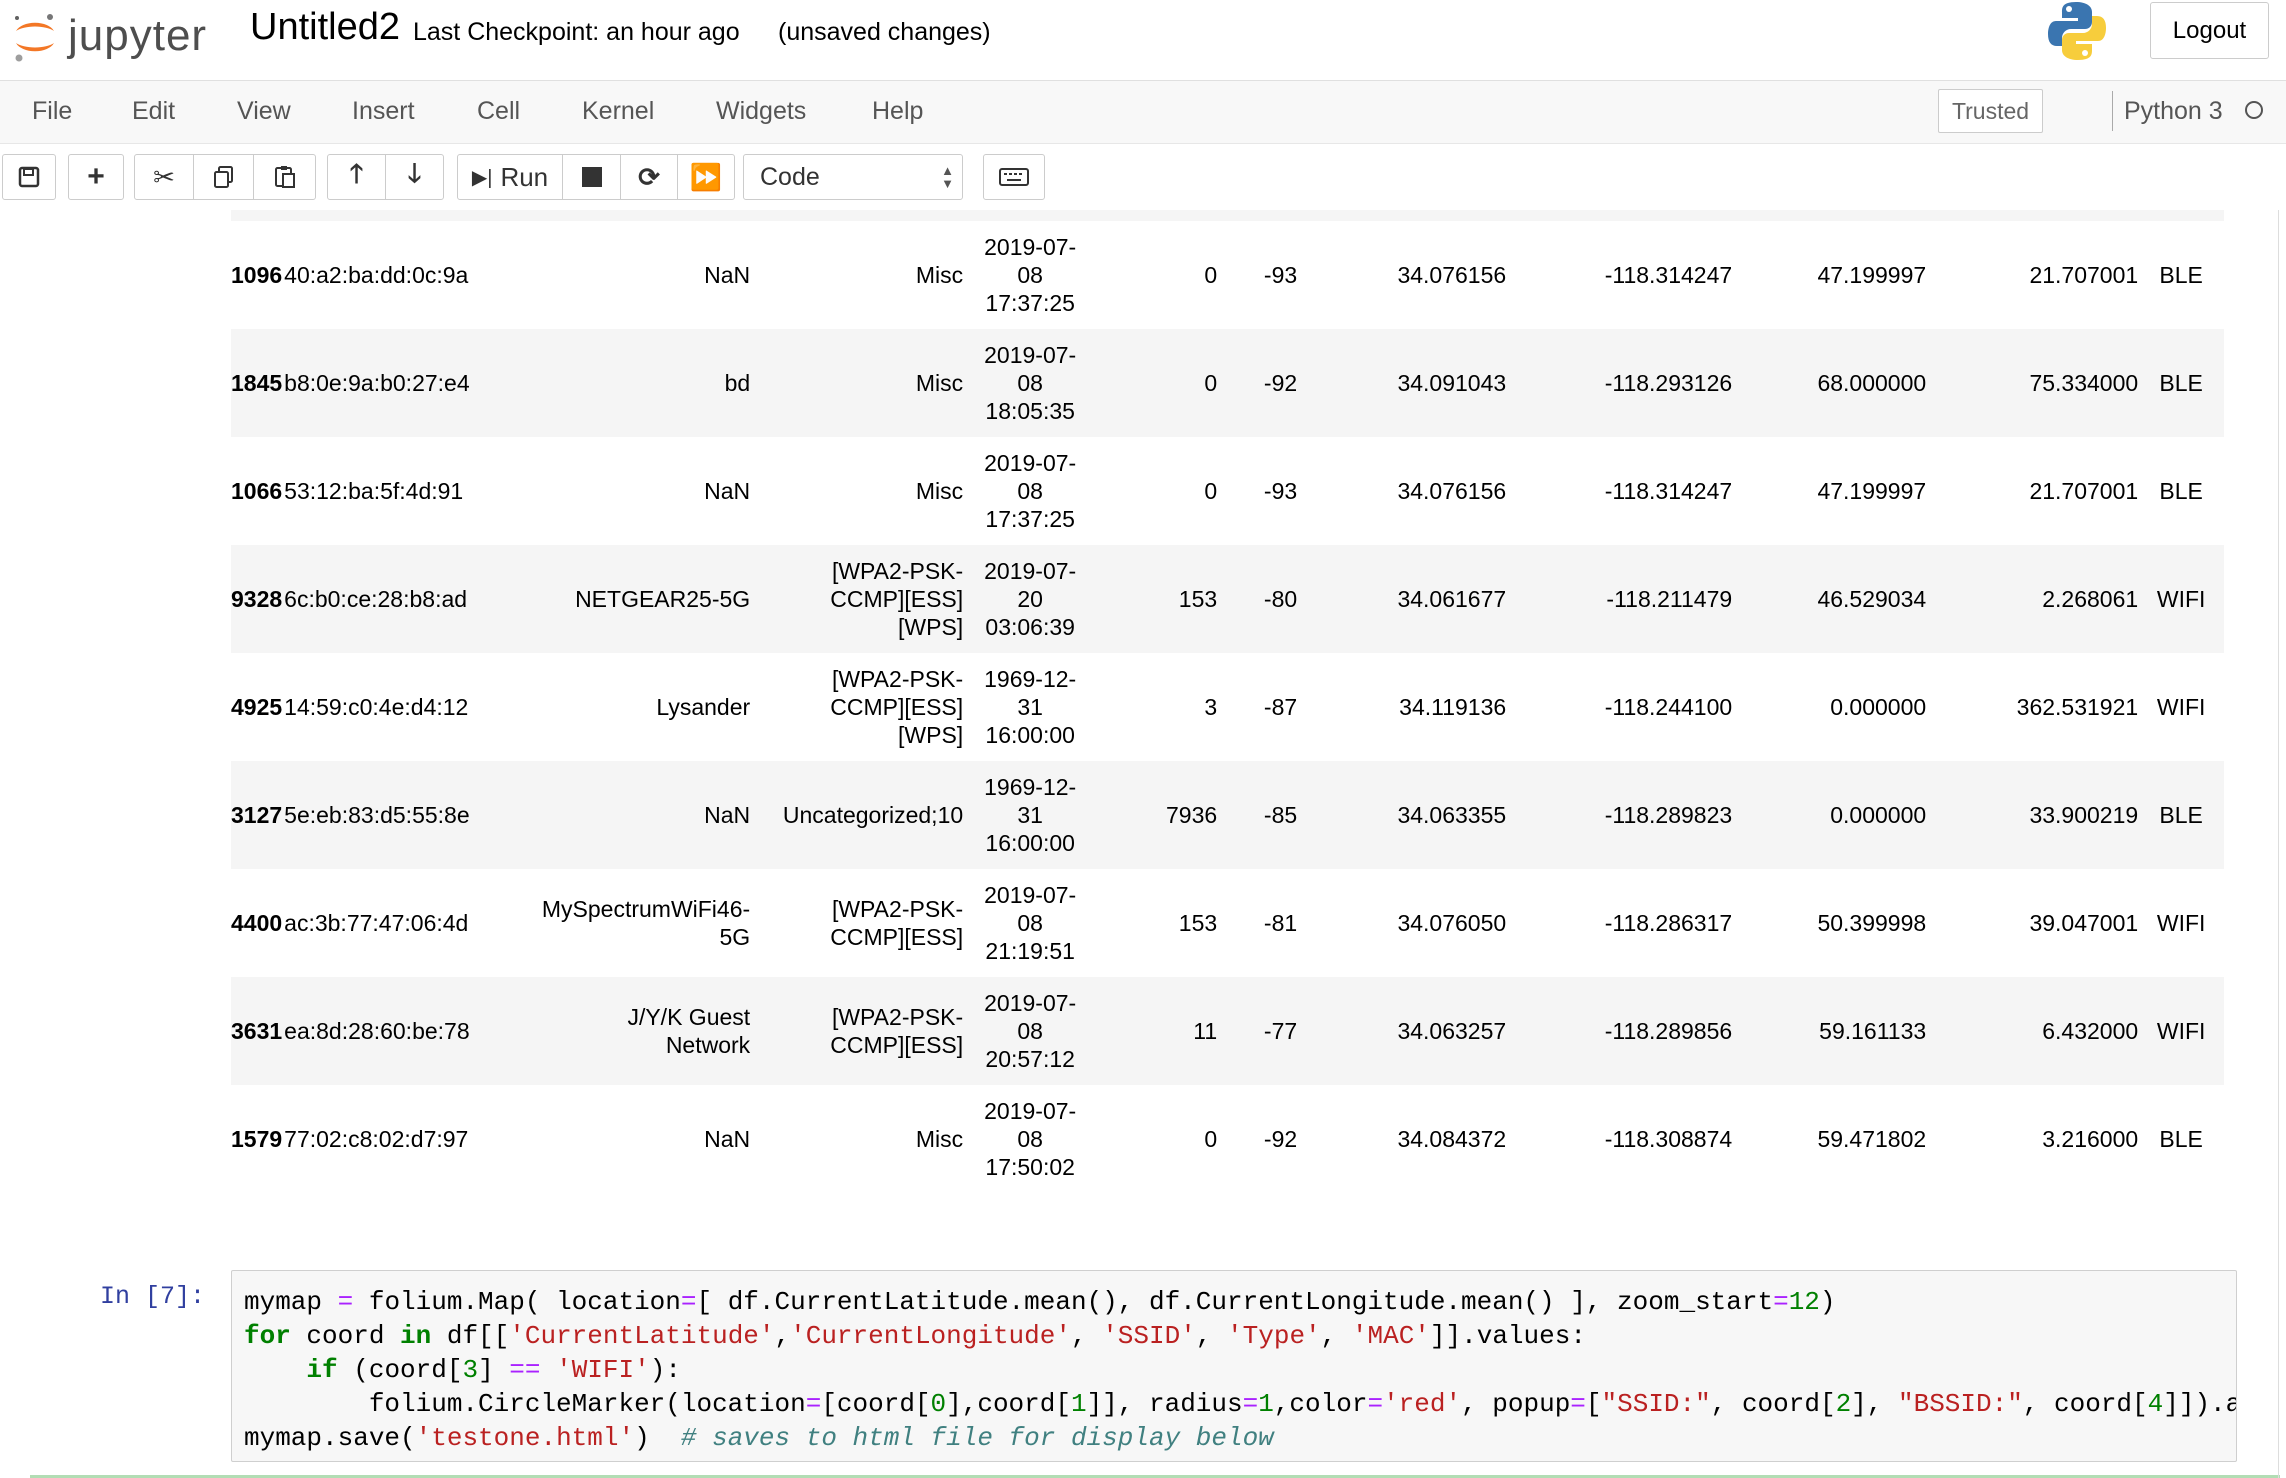 The image size is (2286, 1478). Describe the element at coordinates (356, 173) in the screenshot. I see `arrow-up-icon: 🡑` at that location.